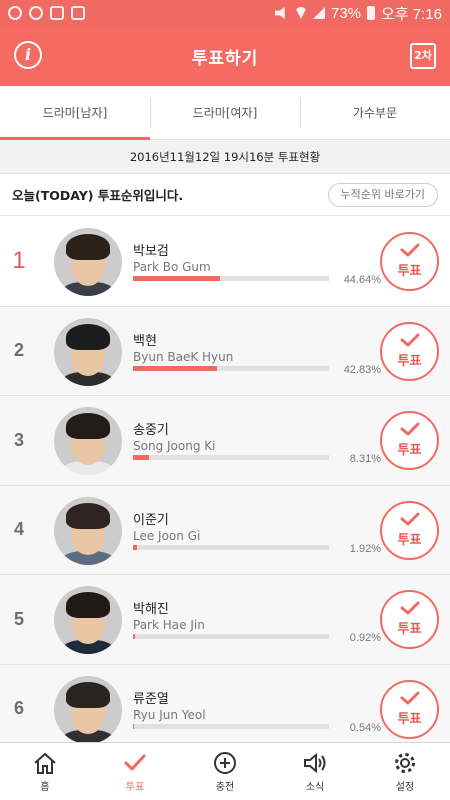 The image size is (450, 800). Describe the element at coordinates (362, 369) in the screenshot. I see `vote-percent: 42.83%` at that location.